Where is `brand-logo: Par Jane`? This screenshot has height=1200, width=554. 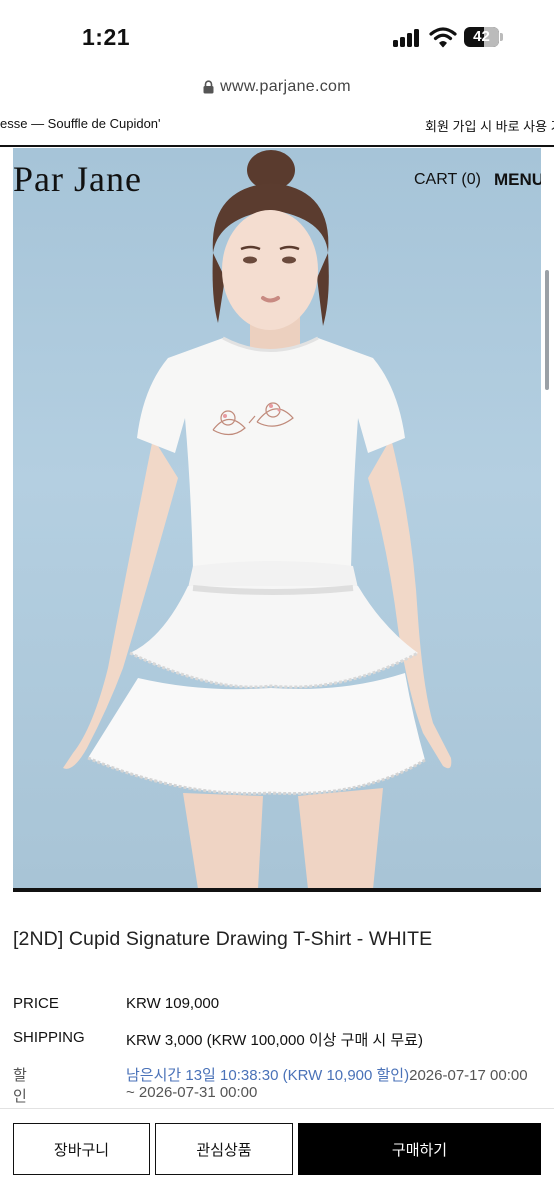 brand-logo: Par Jane is located at coordinates (77, 179).